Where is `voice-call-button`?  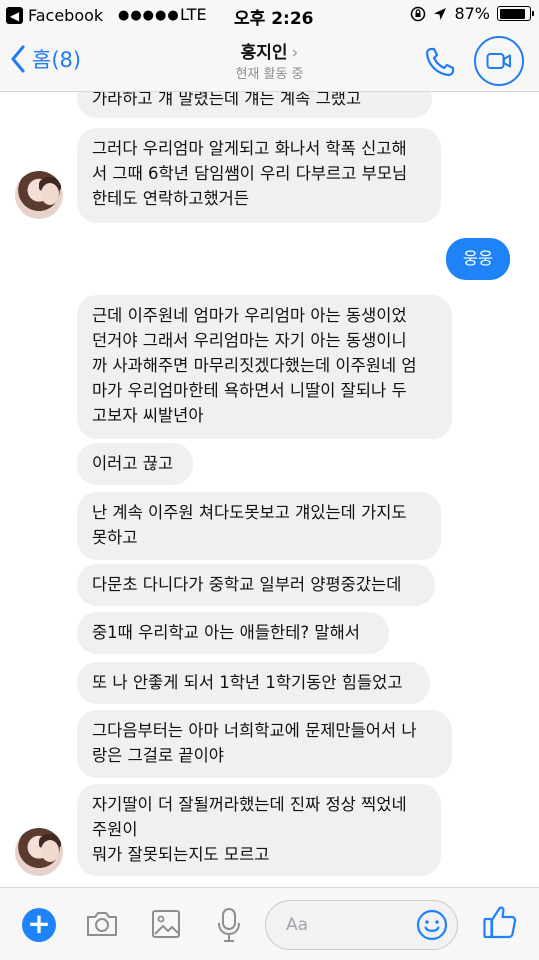
voice-call-button is located at coordinates (440, 64).